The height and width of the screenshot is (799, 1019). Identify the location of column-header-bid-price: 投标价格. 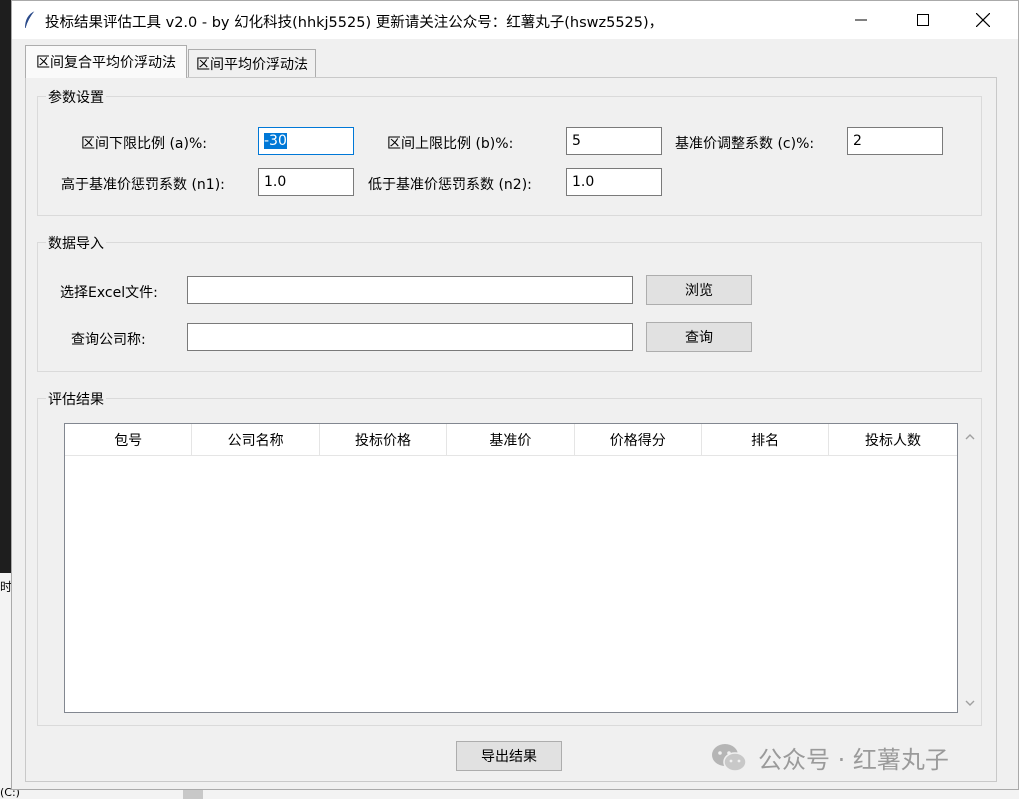
(384, 440).